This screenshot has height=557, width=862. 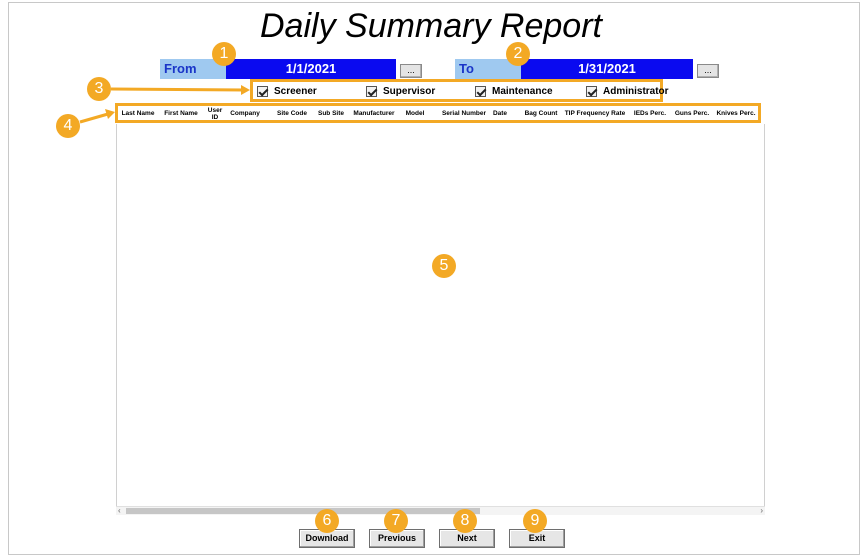 What do you see at coordinates (119, 510) in the screenshot?
I see `scroll-left-icon: ‹` at bounding box center [119, 510].